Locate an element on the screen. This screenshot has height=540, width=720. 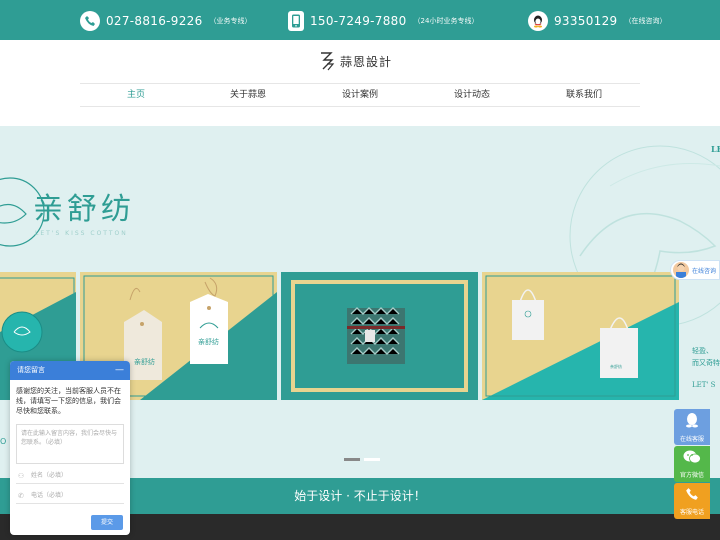
main-nav: 主页 关于蒜恩 设计案例 设计动态 联系我们 is located at coordinates (360, 95).